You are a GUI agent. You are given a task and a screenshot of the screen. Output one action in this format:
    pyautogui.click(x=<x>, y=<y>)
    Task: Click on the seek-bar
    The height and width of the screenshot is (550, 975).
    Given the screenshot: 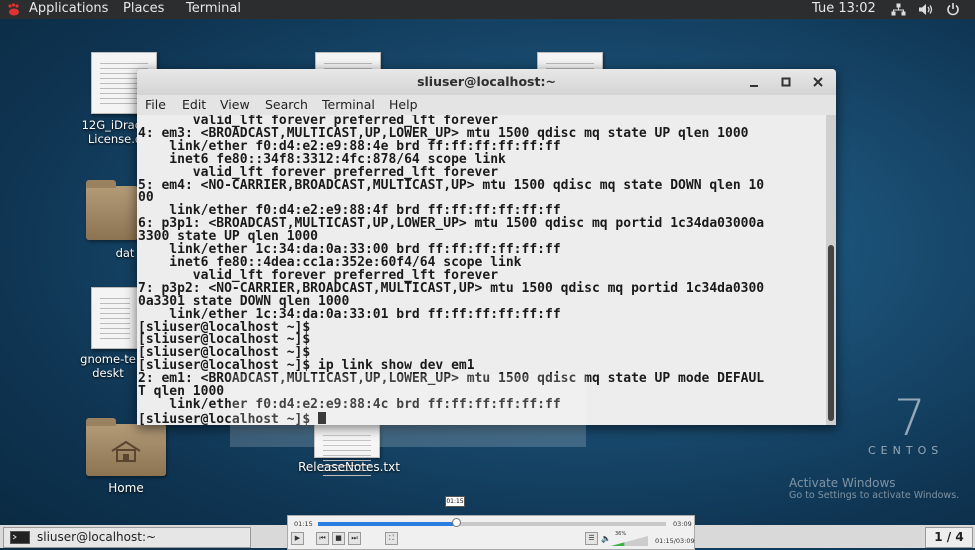 What is the action you would take?
    pyautogui.click(x=492, y=524)
    